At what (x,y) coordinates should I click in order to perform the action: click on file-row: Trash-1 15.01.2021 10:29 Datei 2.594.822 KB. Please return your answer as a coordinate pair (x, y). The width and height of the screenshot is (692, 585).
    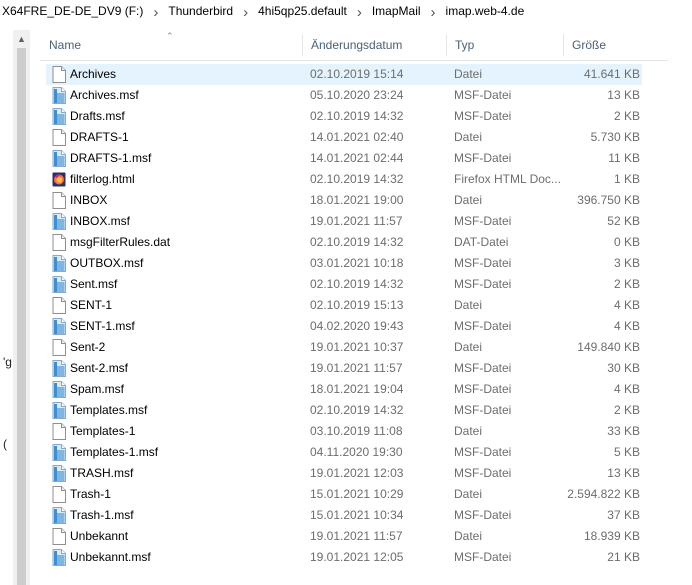
    Looking at the image, I should click on (354, 494).